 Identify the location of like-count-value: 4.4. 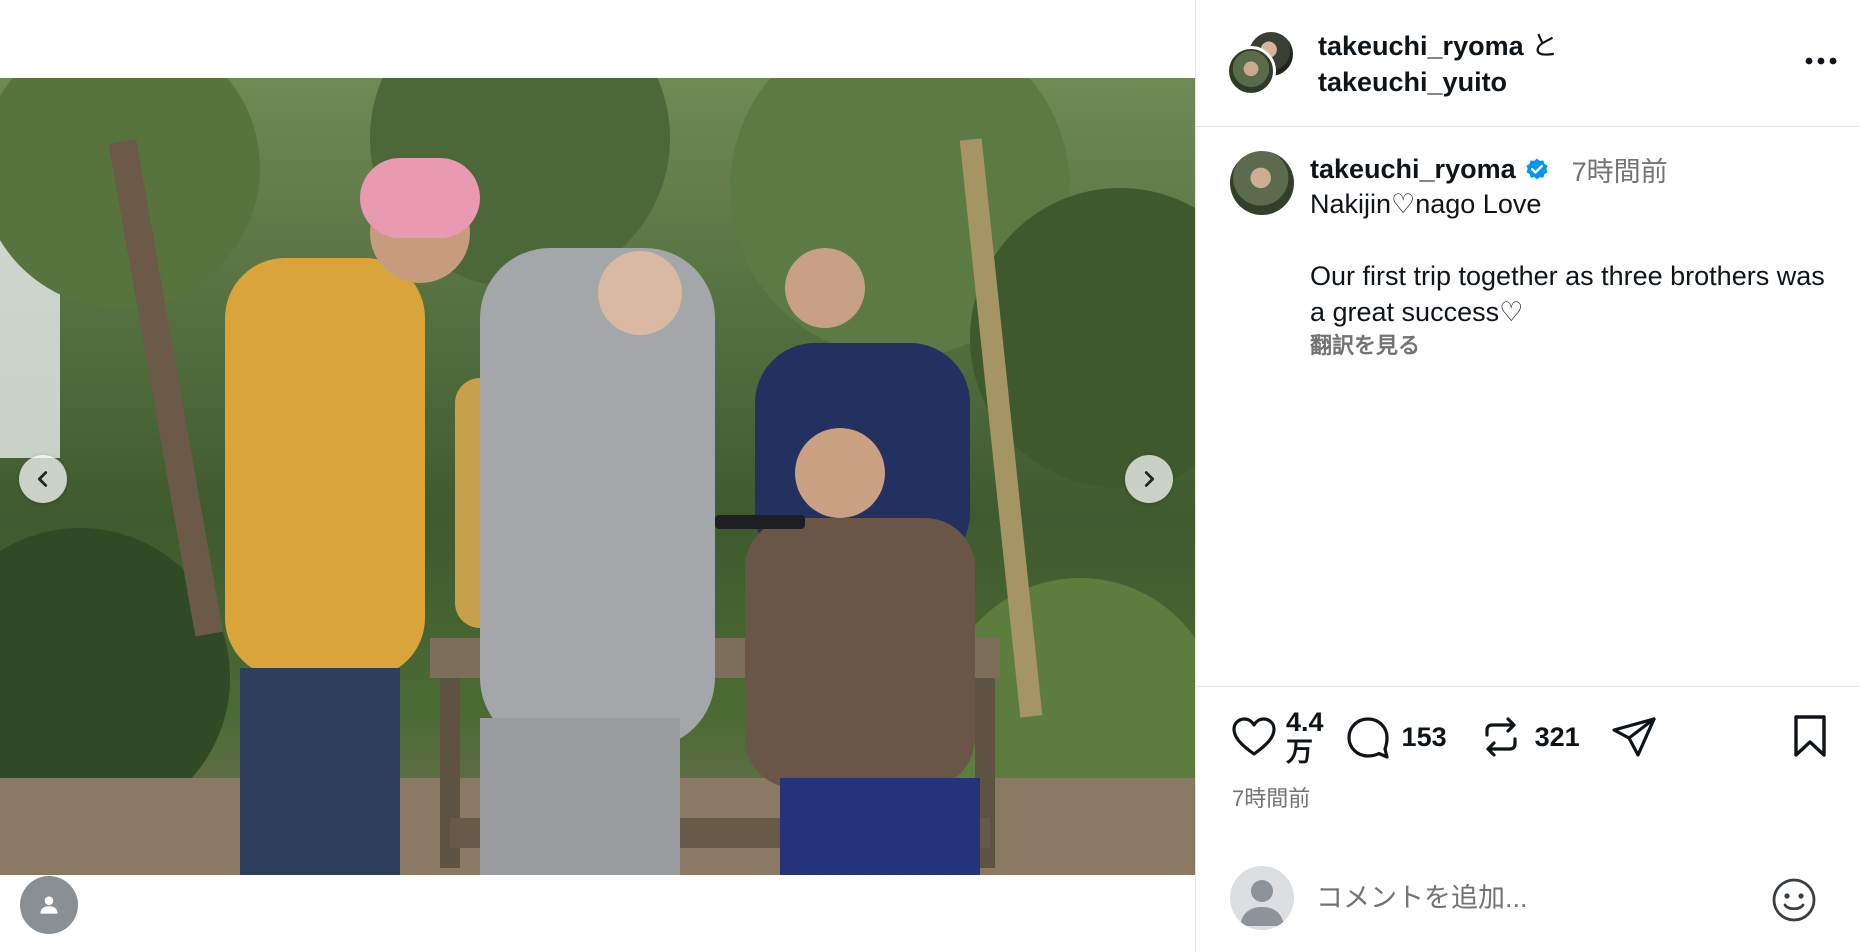
(1305, 722).